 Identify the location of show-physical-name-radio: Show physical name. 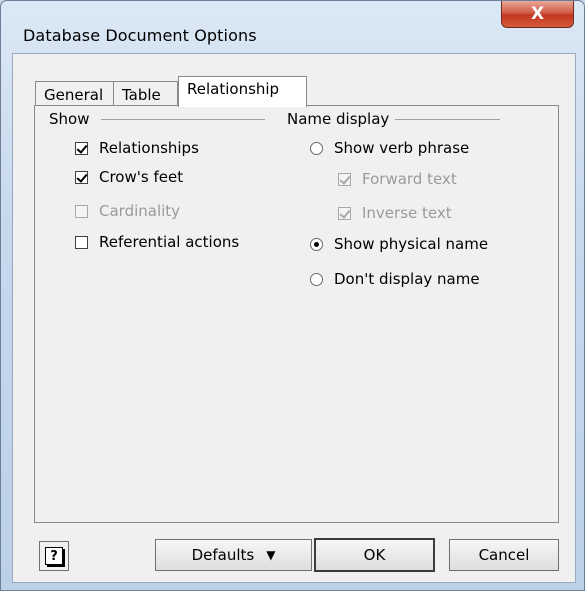
(399, 244).